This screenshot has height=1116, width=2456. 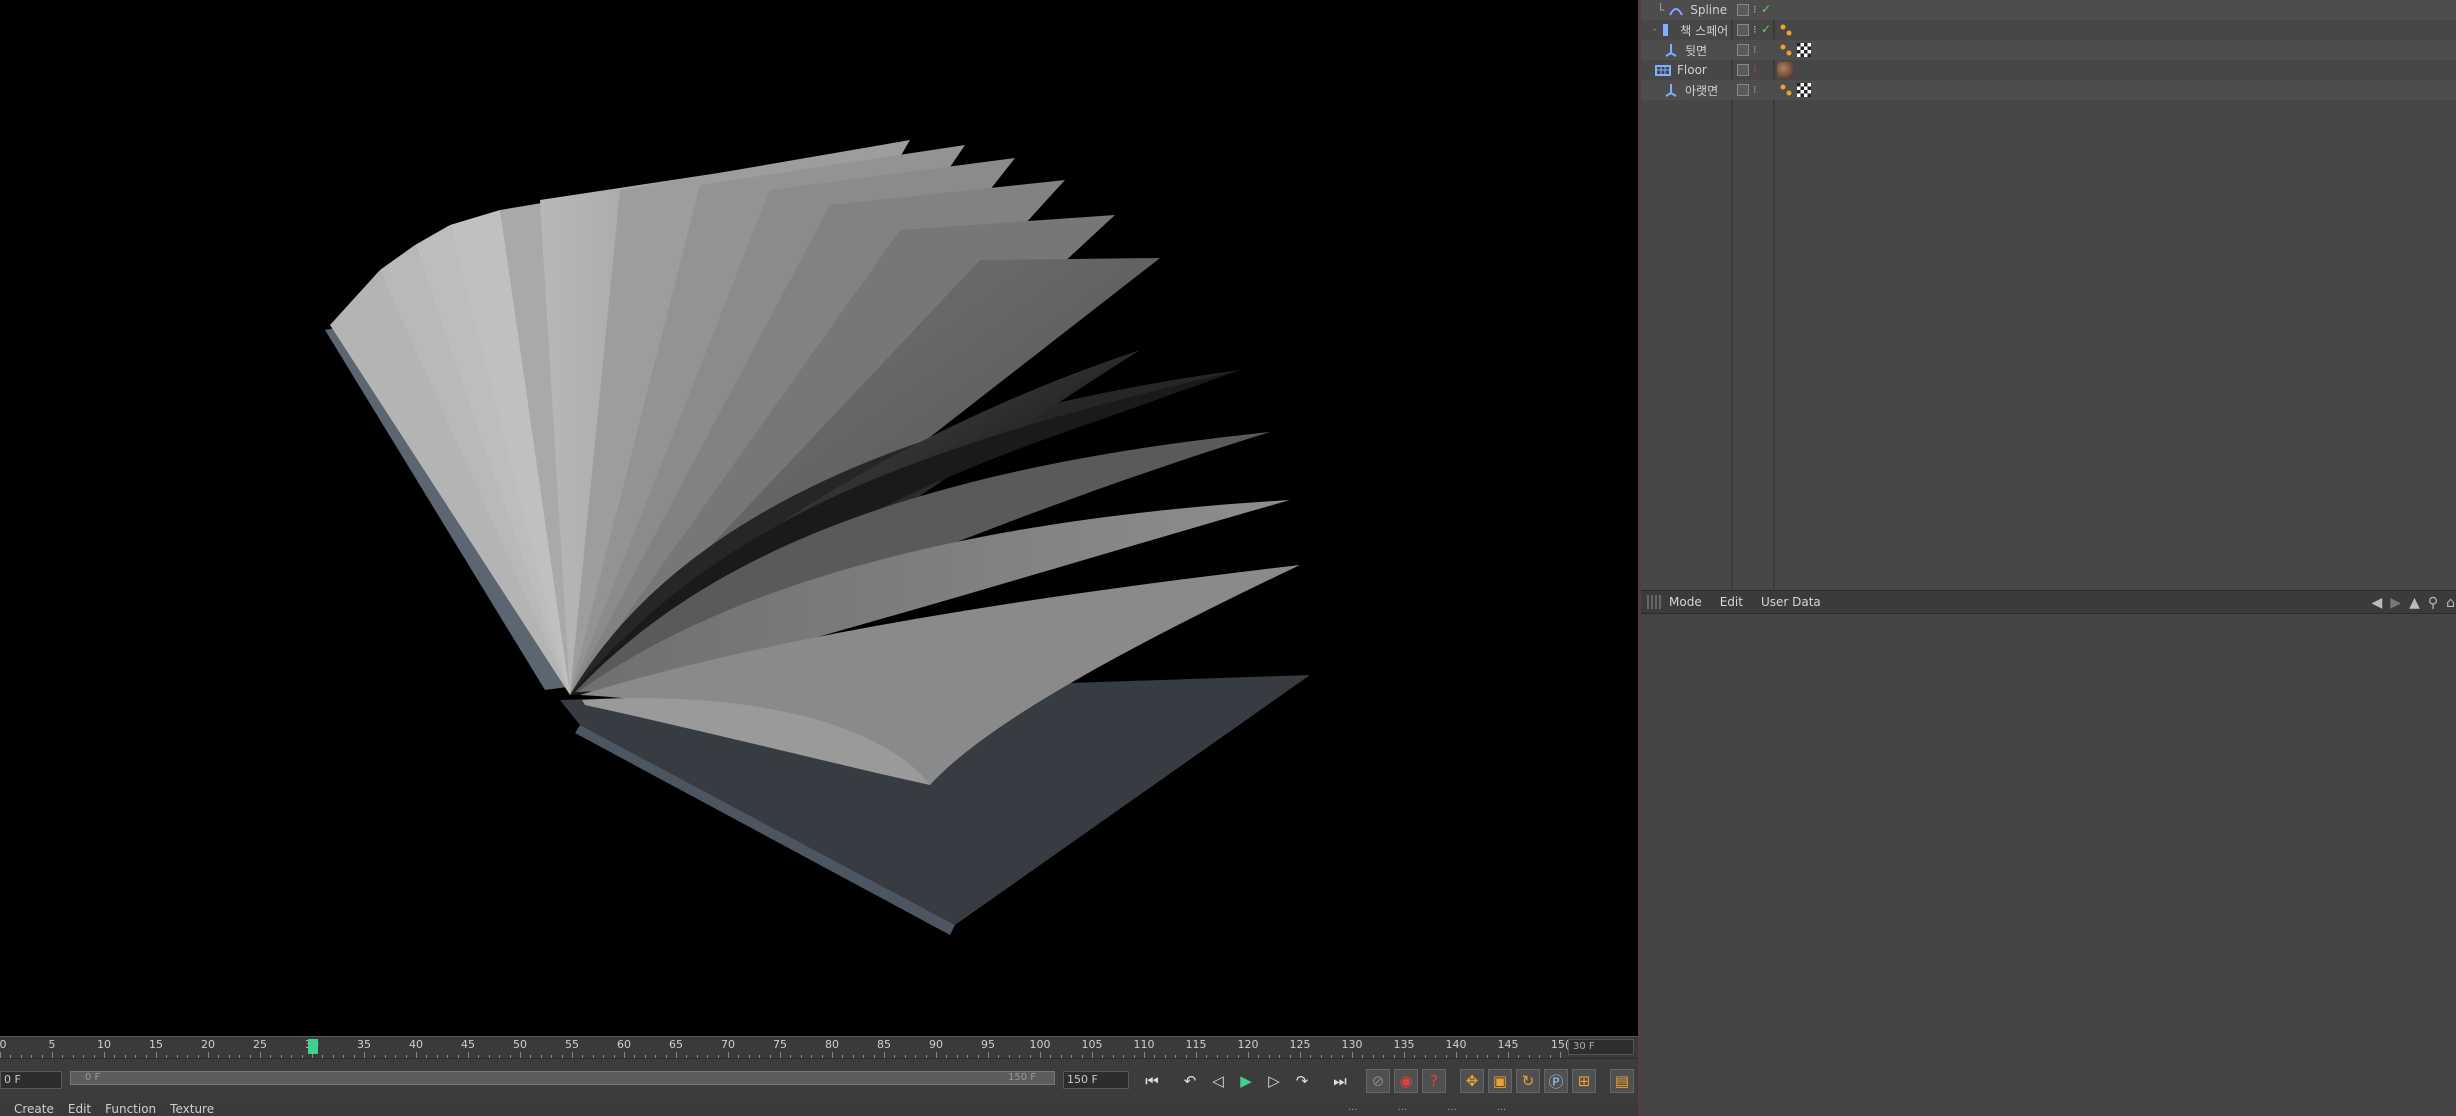 What do you see at coordinates (1144, 1044) in the screenshot?
I see `tick-label: 110` at bounding box center [1144, 1044].